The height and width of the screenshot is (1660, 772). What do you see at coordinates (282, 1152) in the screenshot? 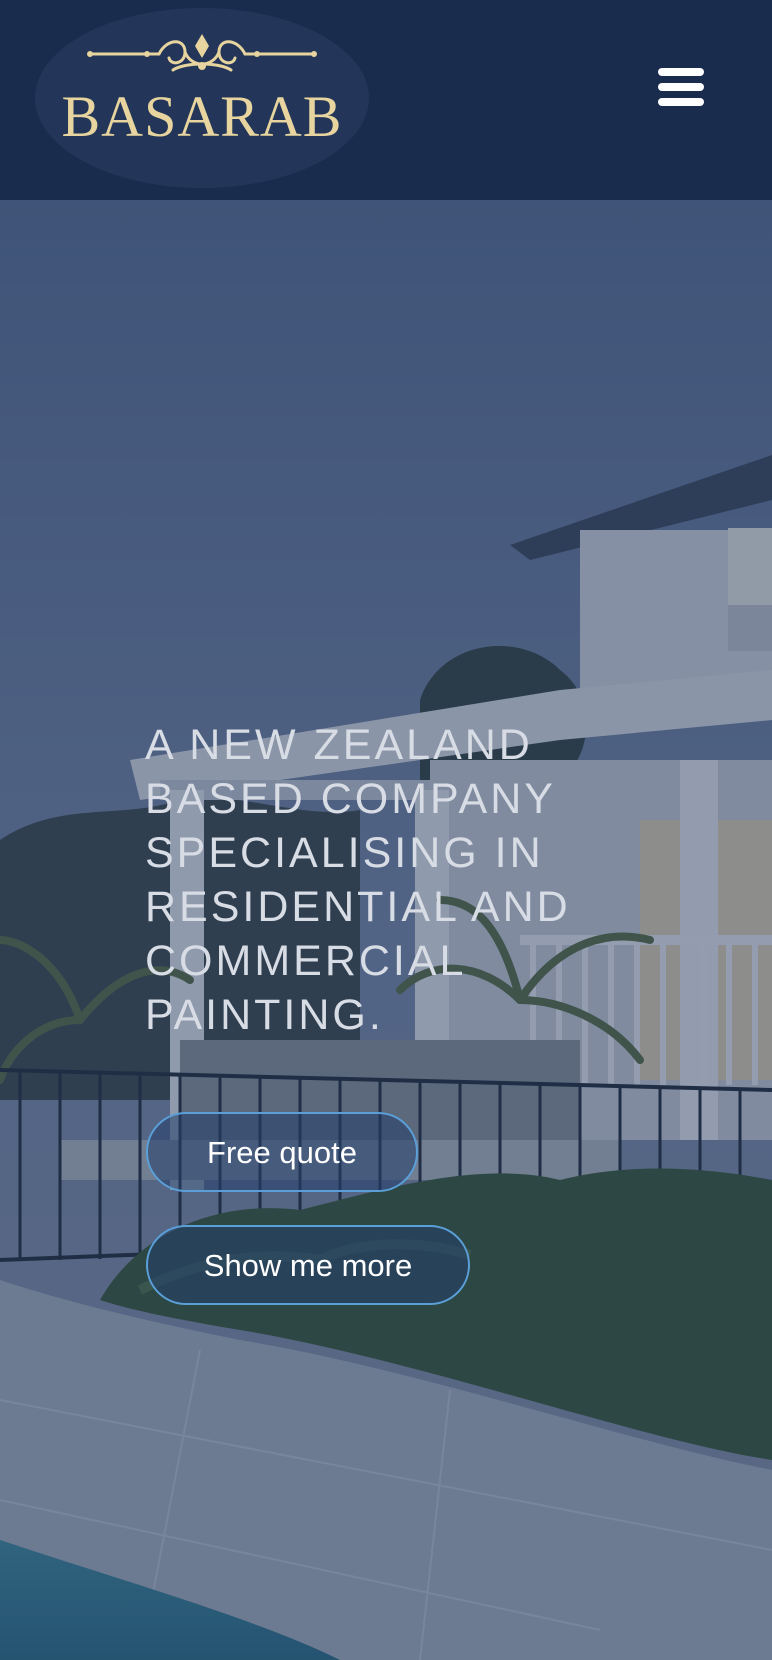
I see `free-quote-button: Free quote` at bounding box center [282, 1152].